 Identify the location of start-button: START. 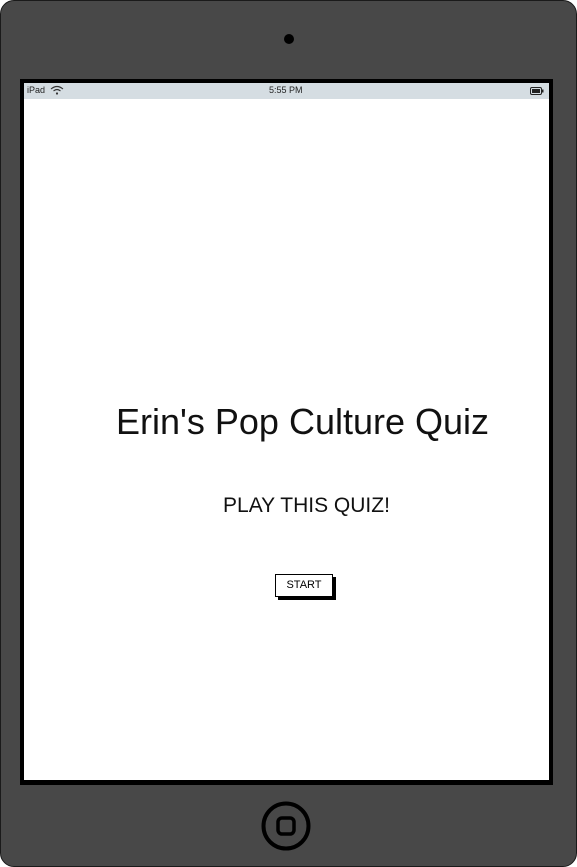
(304, 585).